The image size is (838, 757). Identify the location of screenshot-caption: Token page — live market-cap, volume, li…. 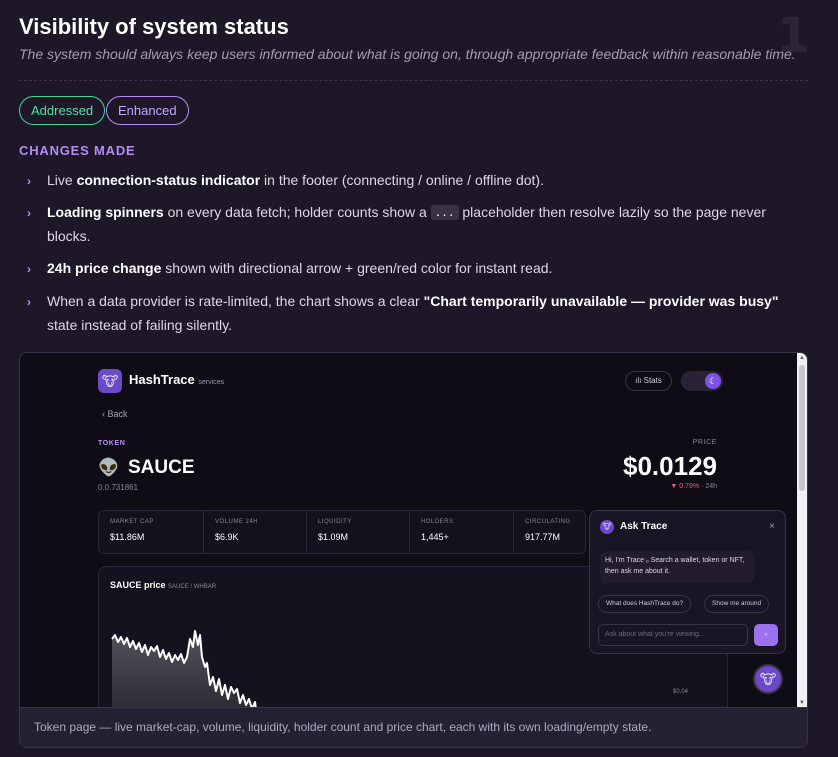
(343, 727).